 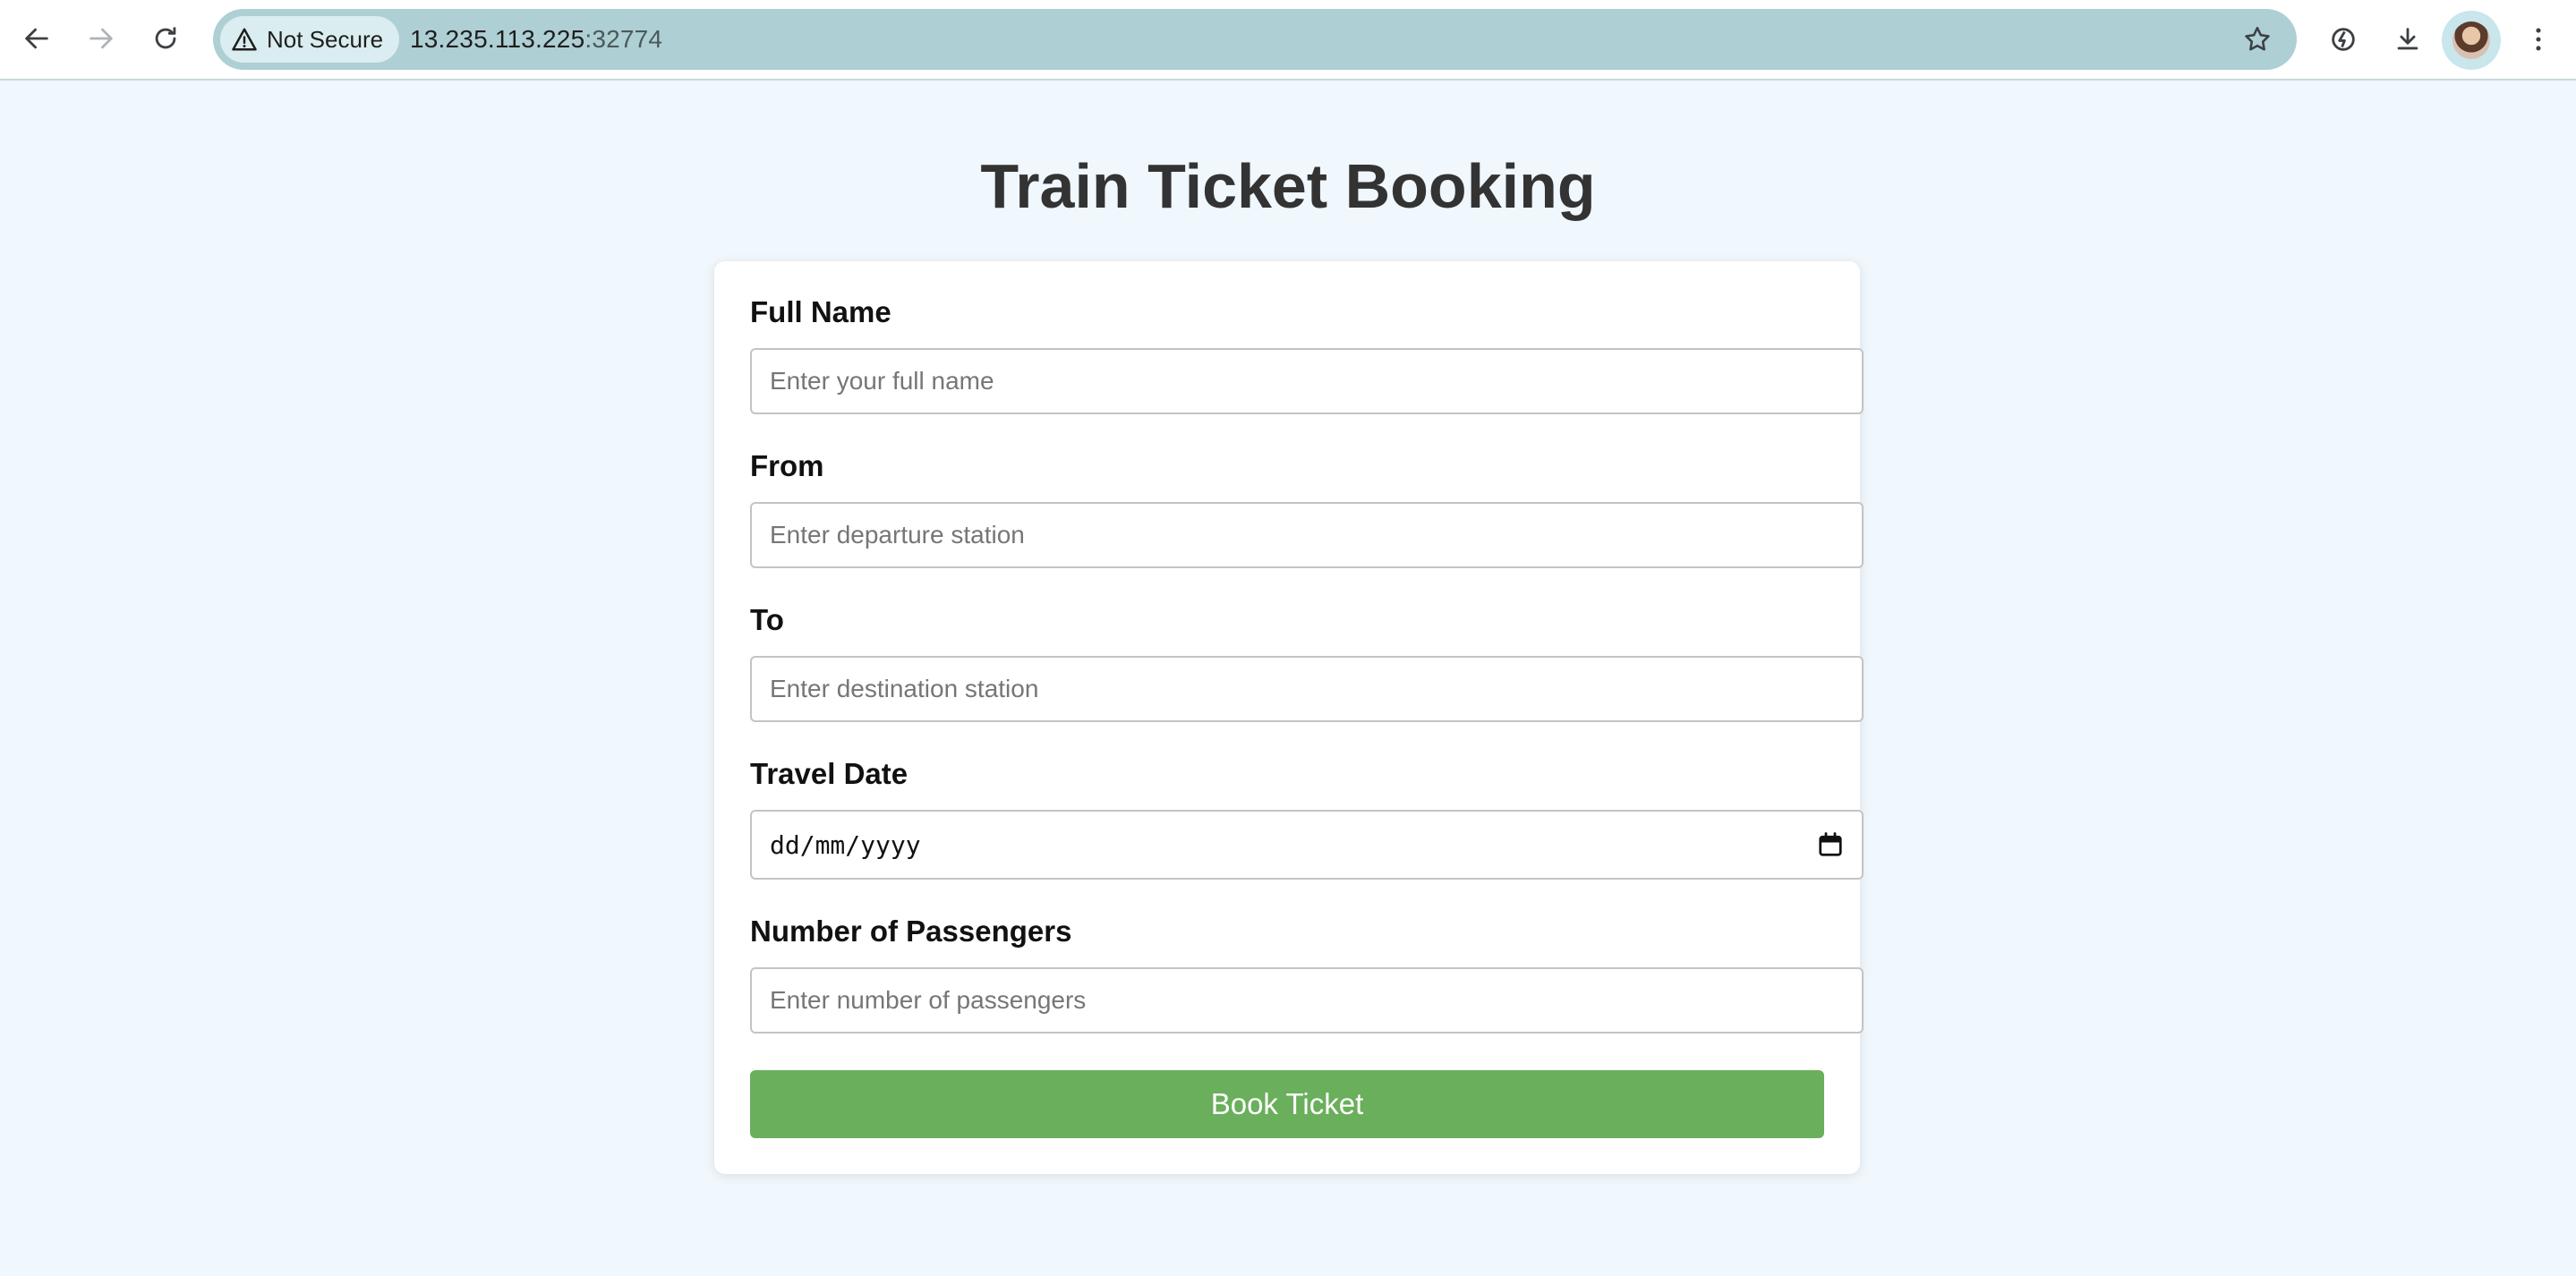 I want to click on bookmark-button, so click(x=2257, y=39).